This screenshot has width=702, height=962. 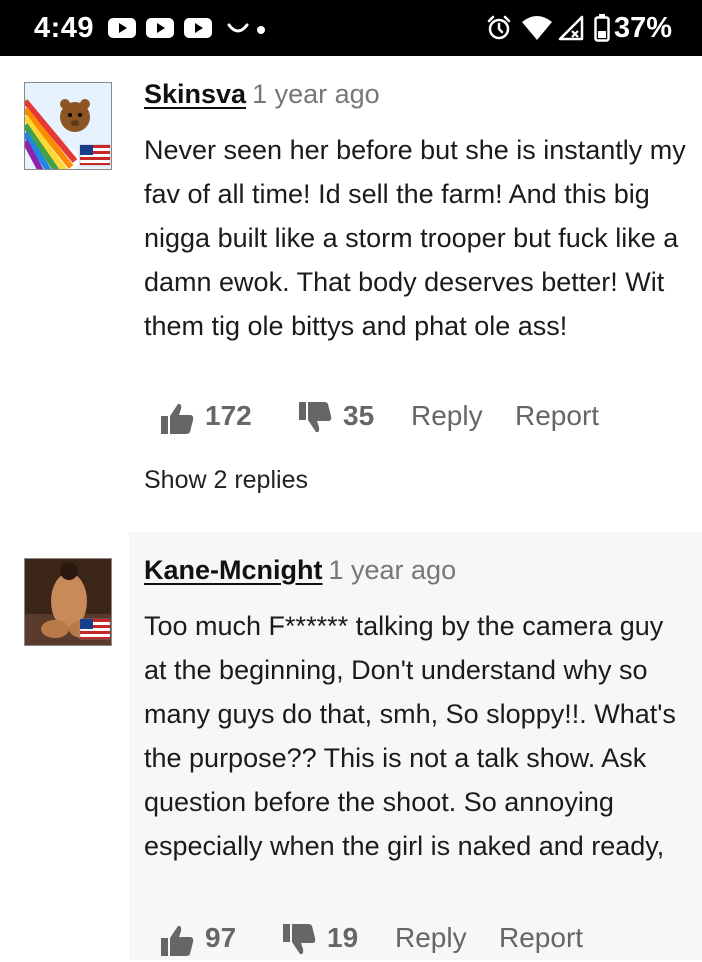 I want to click on comment-meta: Skinsva 1 year ago, so click(x=262, y=94).